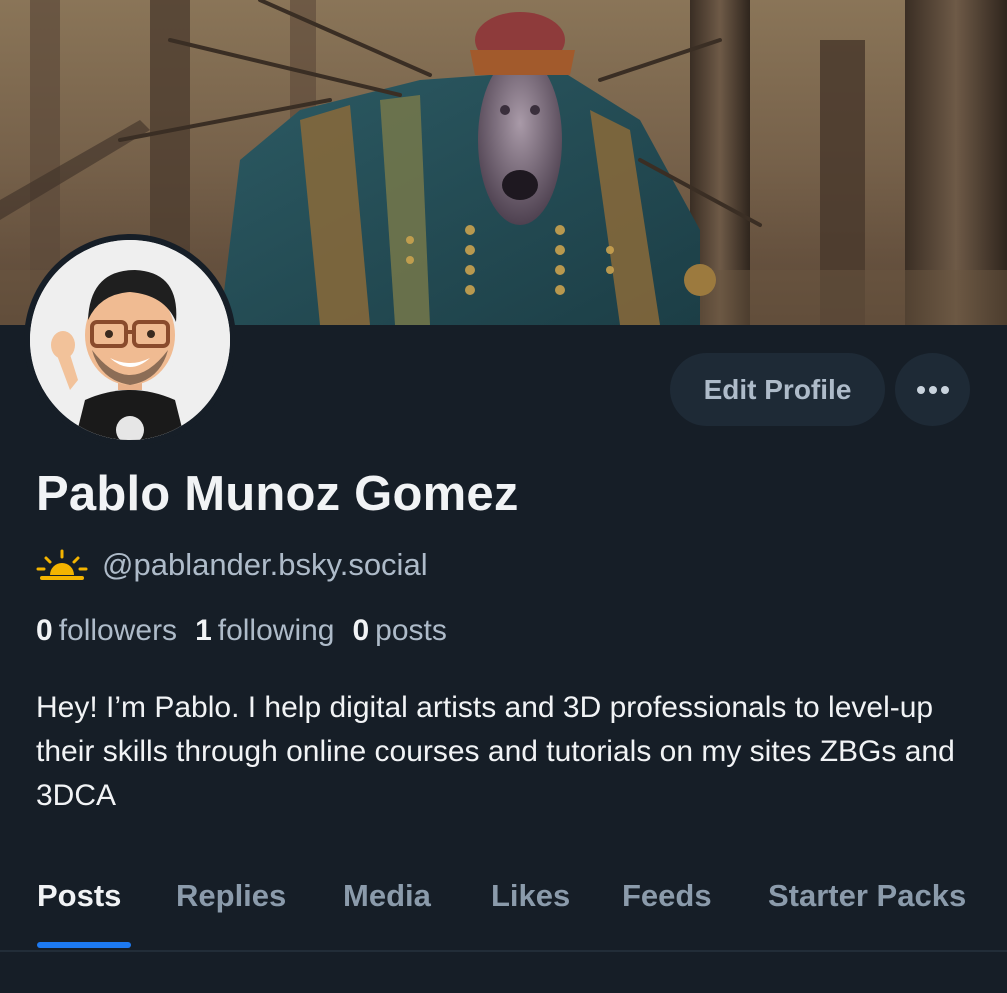 The image size is (1007, 993). I want to click on following-label: following, so click(276, 630).